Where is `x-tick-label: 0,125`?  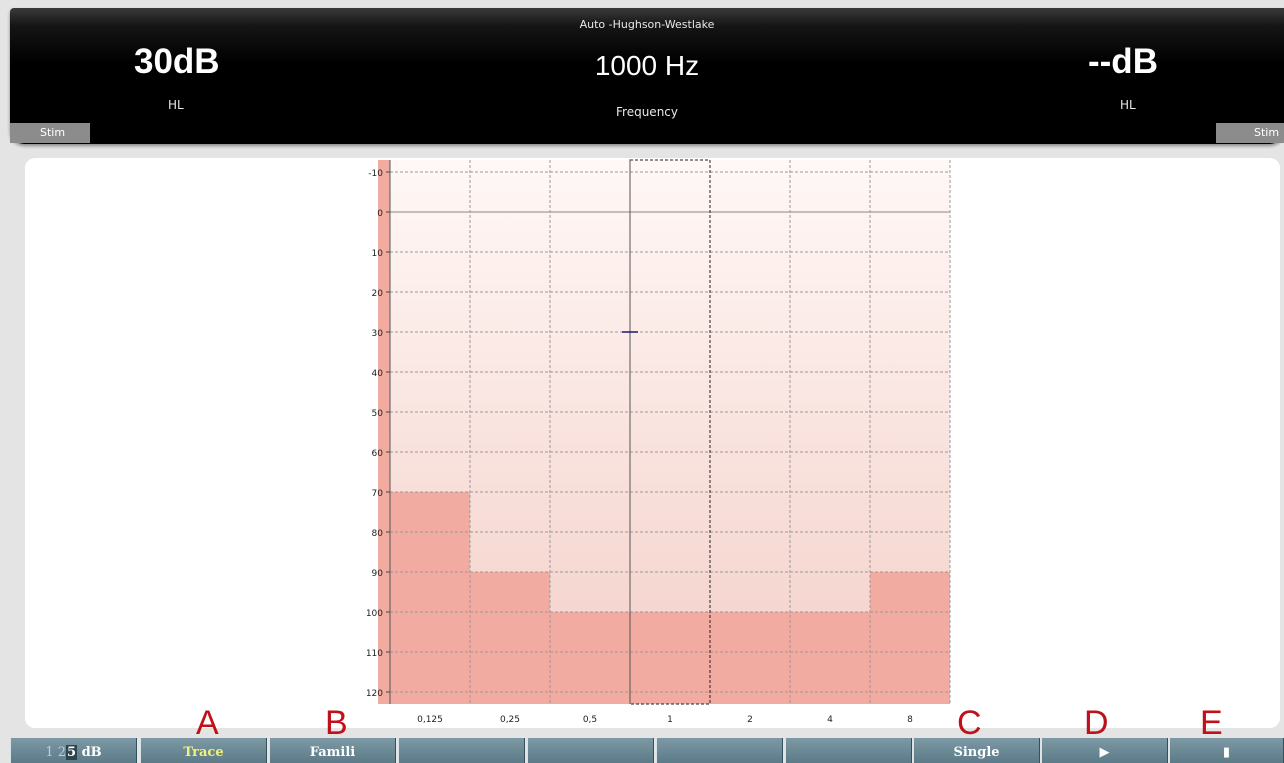 x-tick-label: 0,125 is located at coordinates (430, 720).